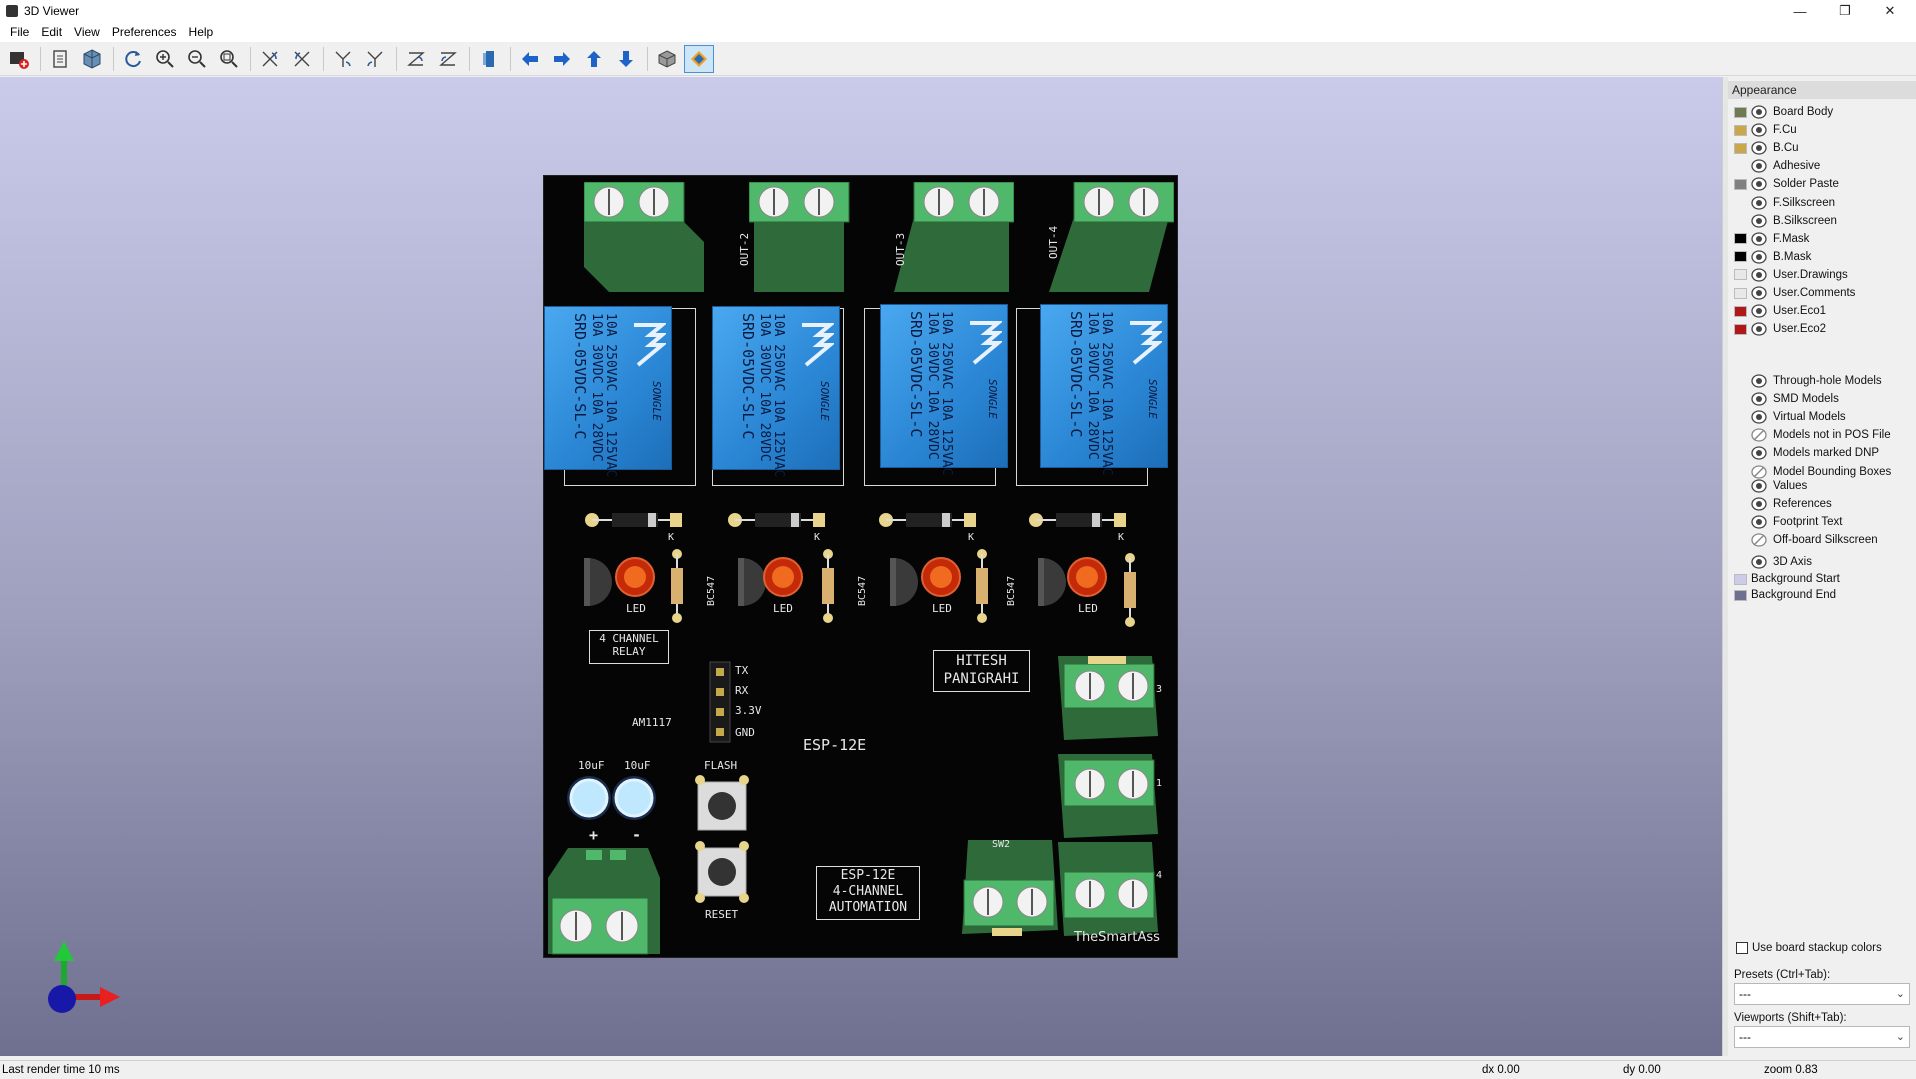  Describe the element at coordinates (375, 59) in the screenshot. I see `rotate-y-ccw-icon` at that location.